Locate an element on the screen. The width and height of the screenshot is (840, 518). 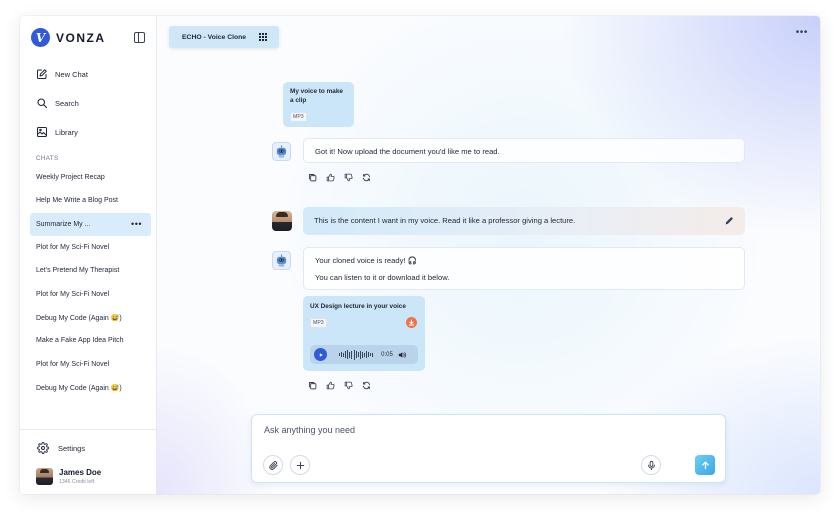
chat-item: Weekly Project Recap is located at coordinates (90, 177).